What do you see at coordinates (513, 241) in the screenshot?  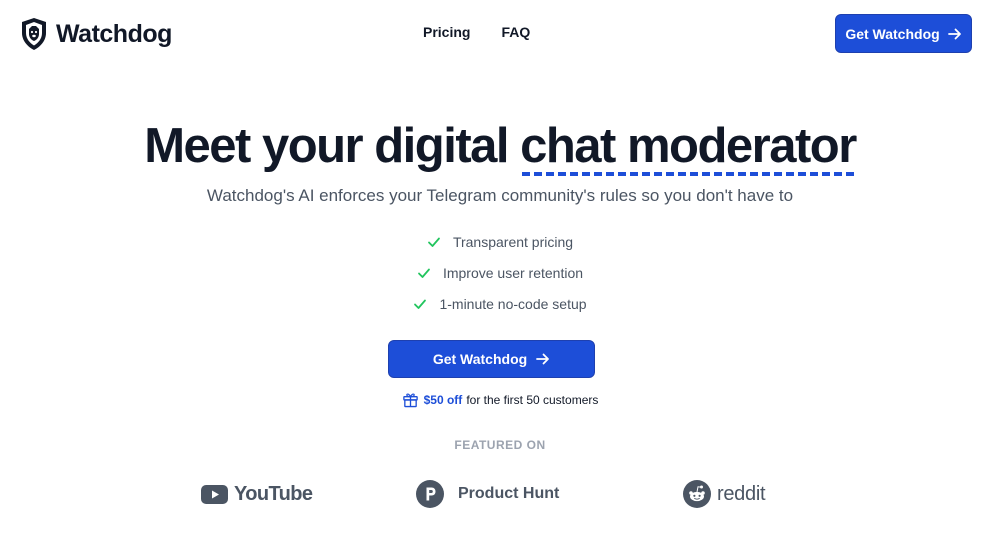 I see `feature-label: Transparent pricing` at bounding box center [513, 241].